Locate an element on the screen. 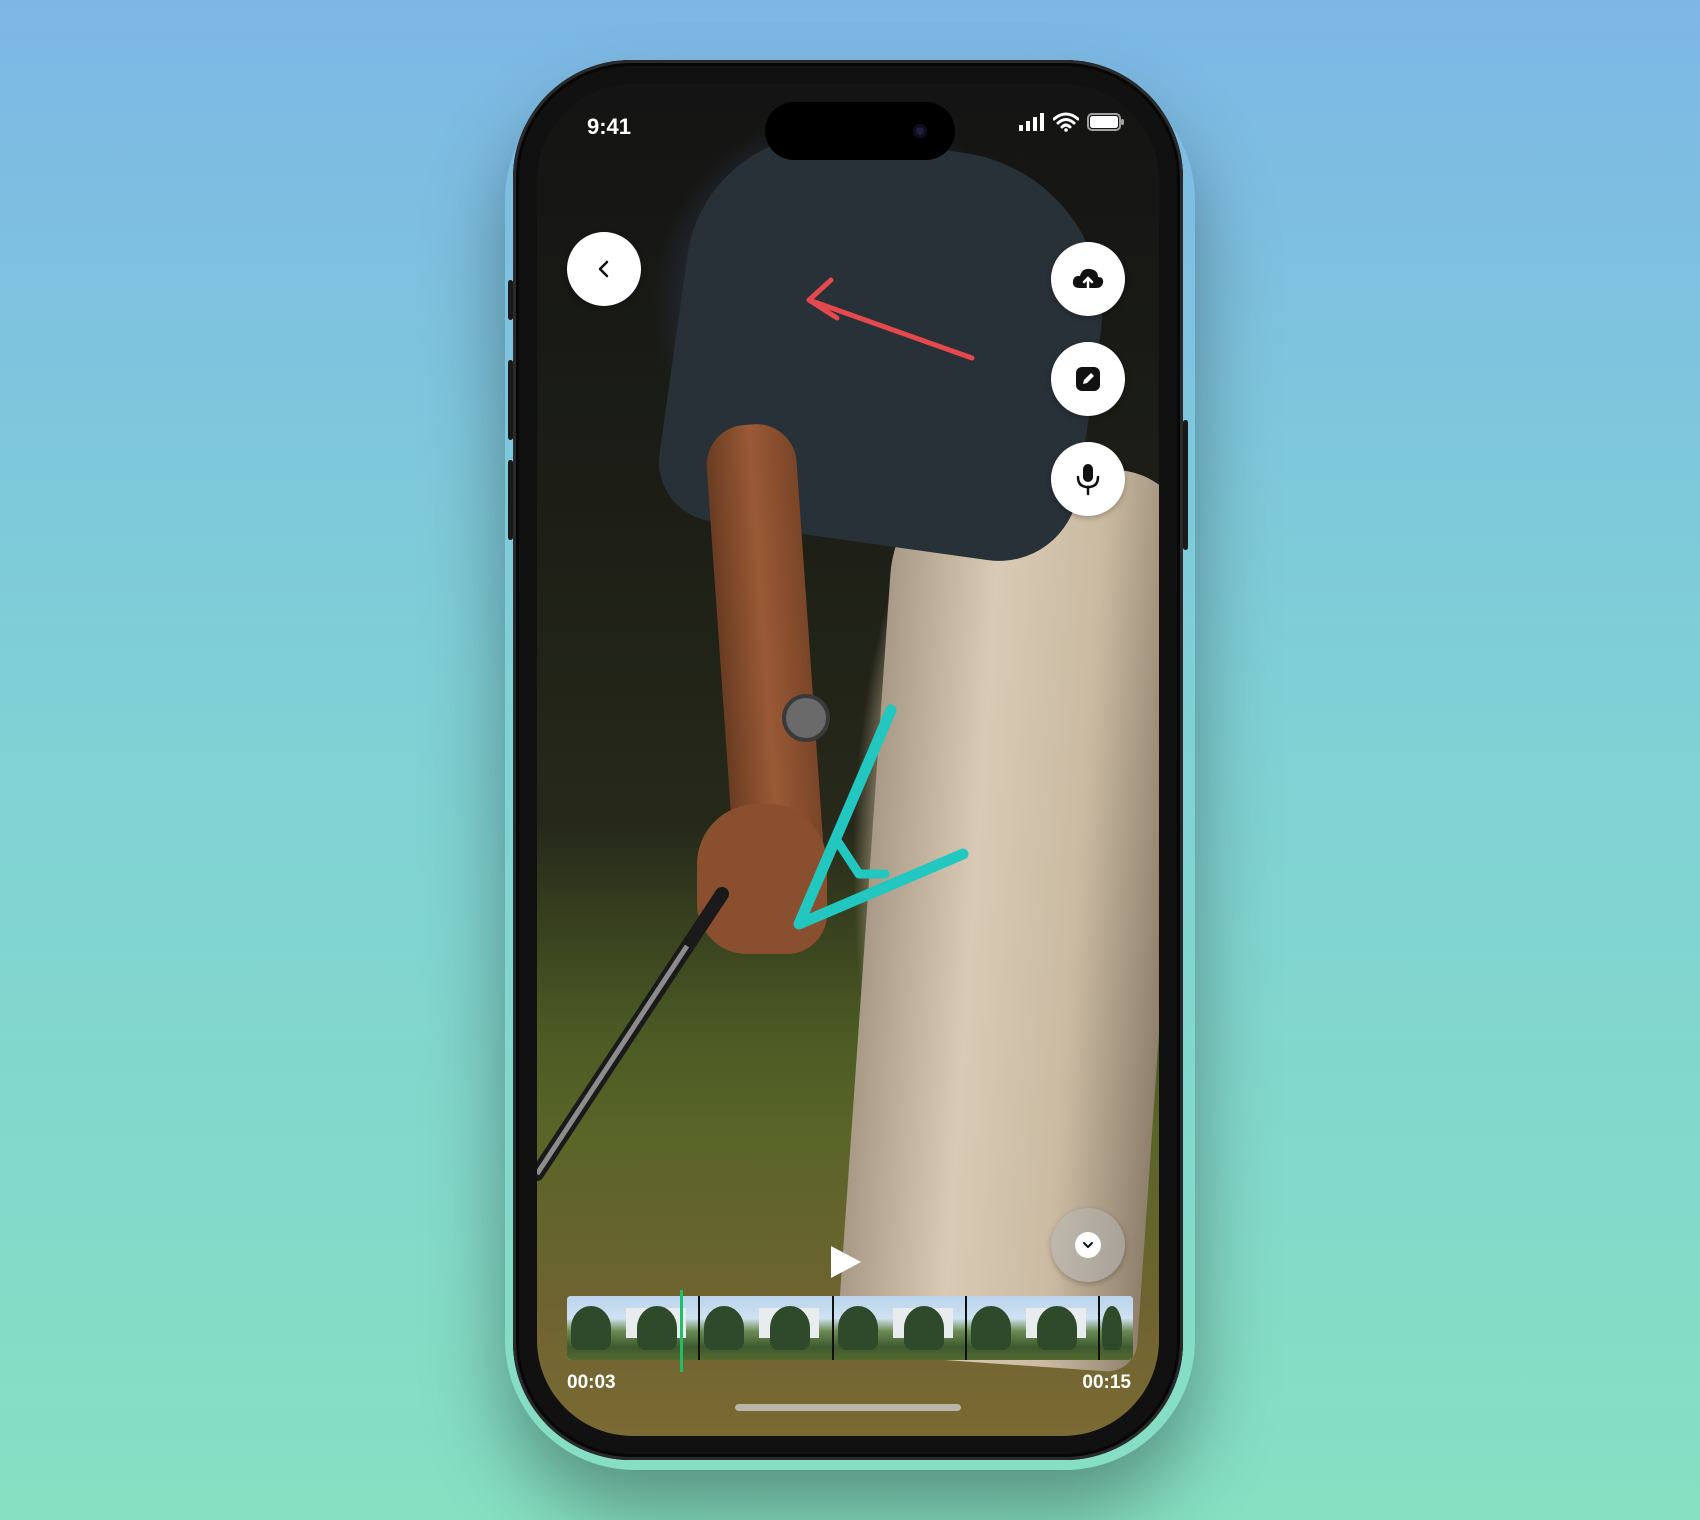 Image resolution: width=1700 pixels, height=1520 pixels. home-indicator is located at coordinates (848, 1407).